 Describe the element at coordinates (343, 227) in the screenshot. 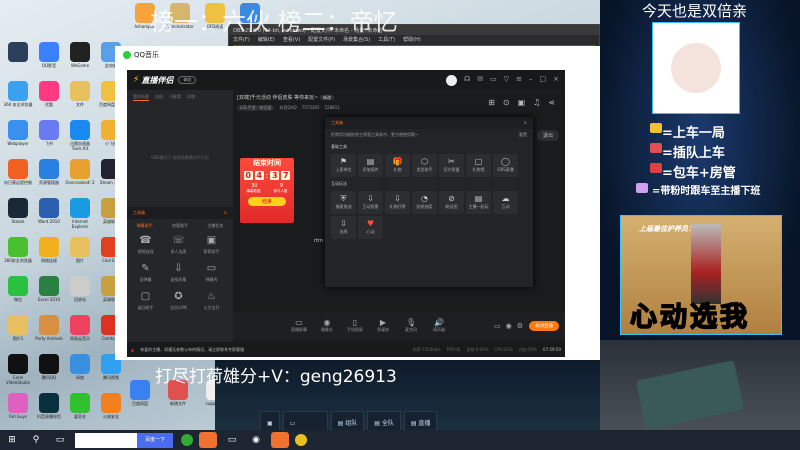

I see `popup-tool-item: ⇩ 连线` at that location.